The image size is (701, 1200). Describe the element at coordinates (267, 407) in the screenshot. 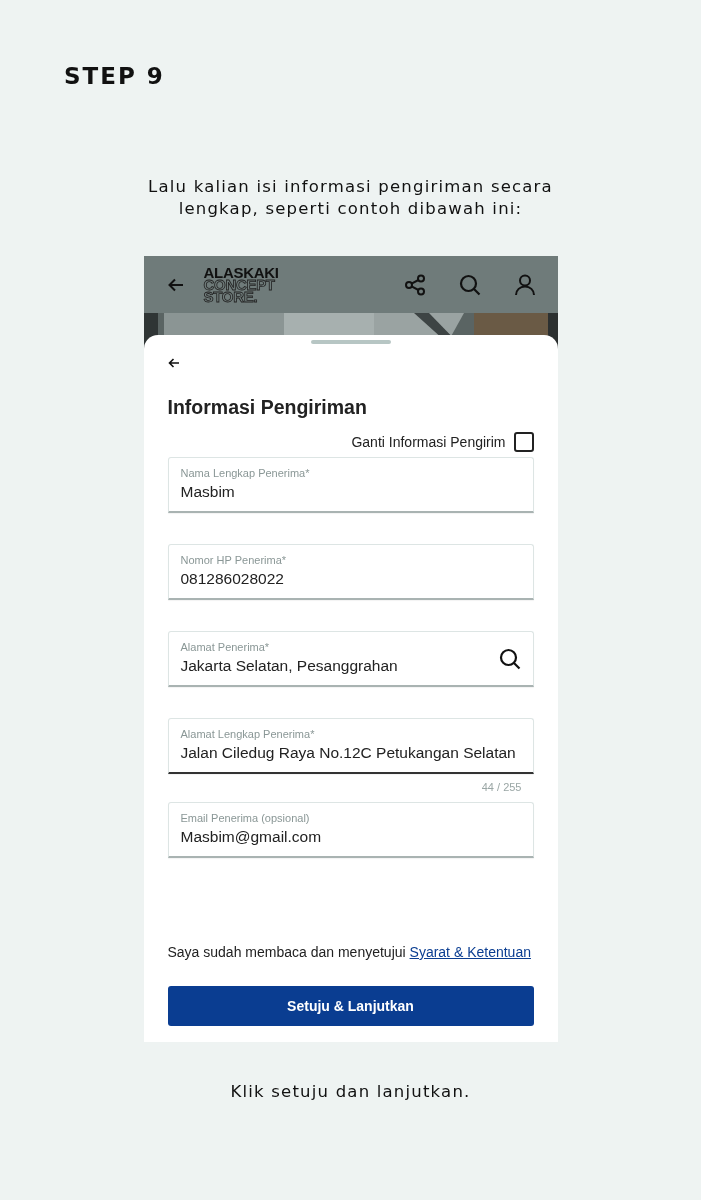

I see `sheet-title: Informasi Pengiriman` at that location.